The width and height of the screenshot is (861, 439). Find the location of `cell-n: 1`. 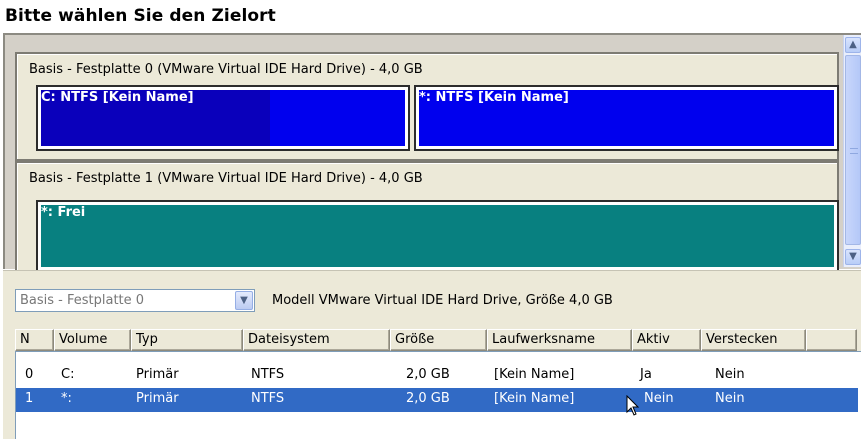

cell-n: 1 is located at coordinates (29, 398).